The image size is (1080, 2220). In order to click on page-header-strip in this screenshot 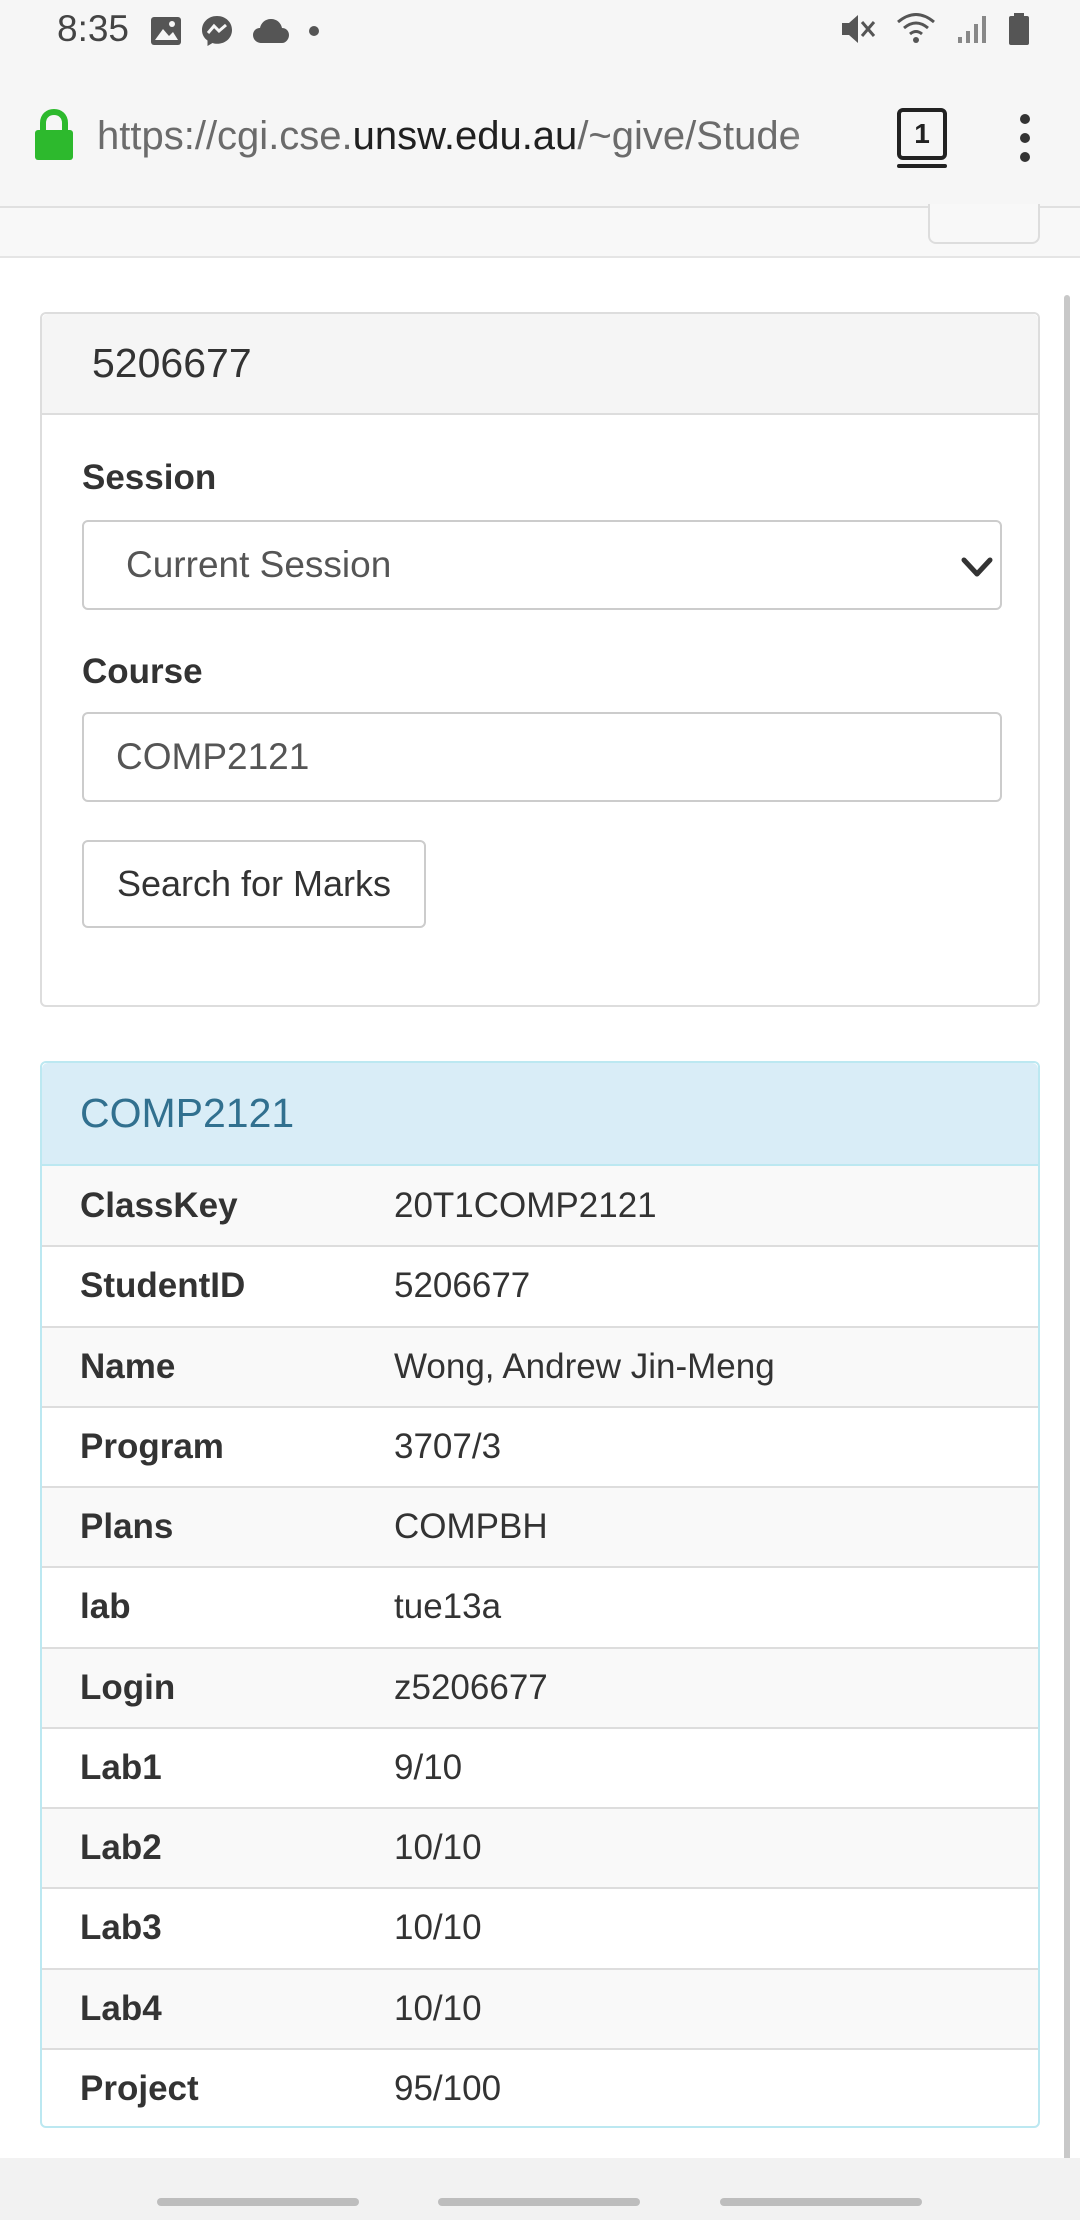, I will do `click(540, 231)`.